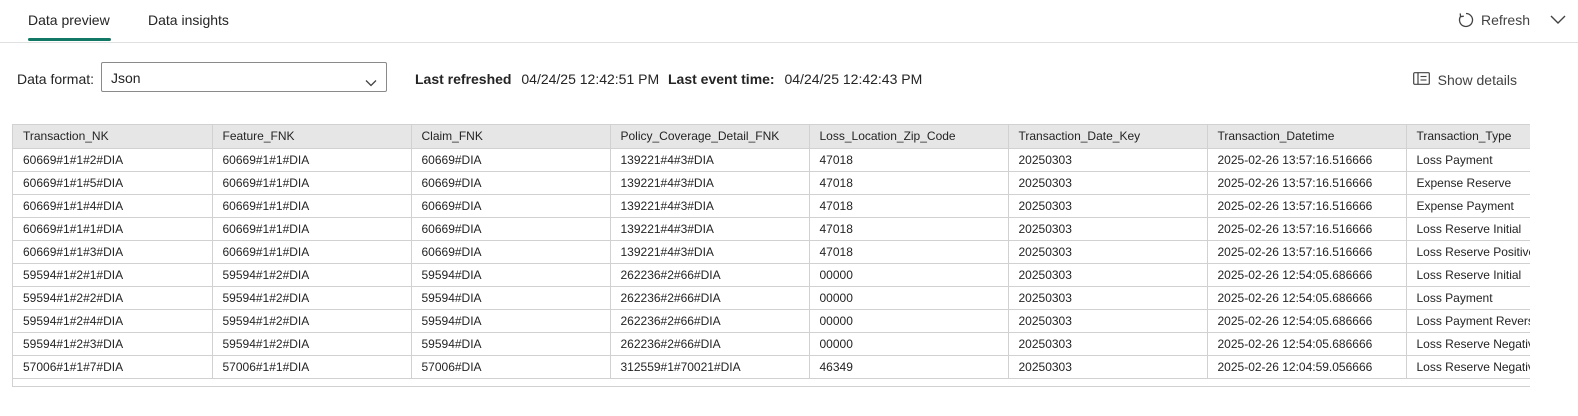 Image resolution: width=1578 pixels, height=416 pixels. What do you see at coordinates (113, 229) in the screenshot?
I see `table-cell: 60669#1#1#1#DIA` at bounding box center [113, 229].